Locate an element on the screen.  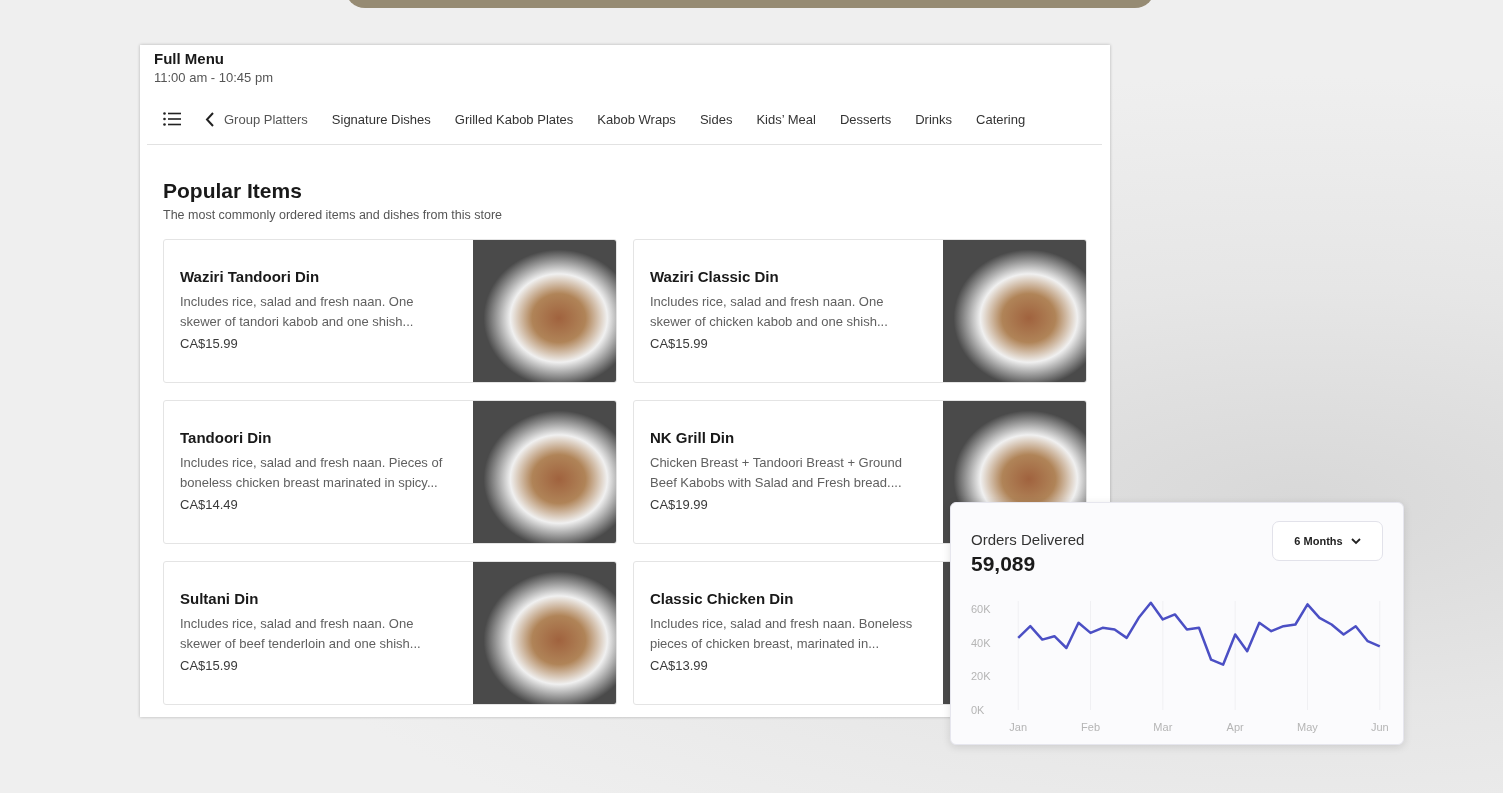
y-tick-label: 20K is located at coordinates (981, 676).